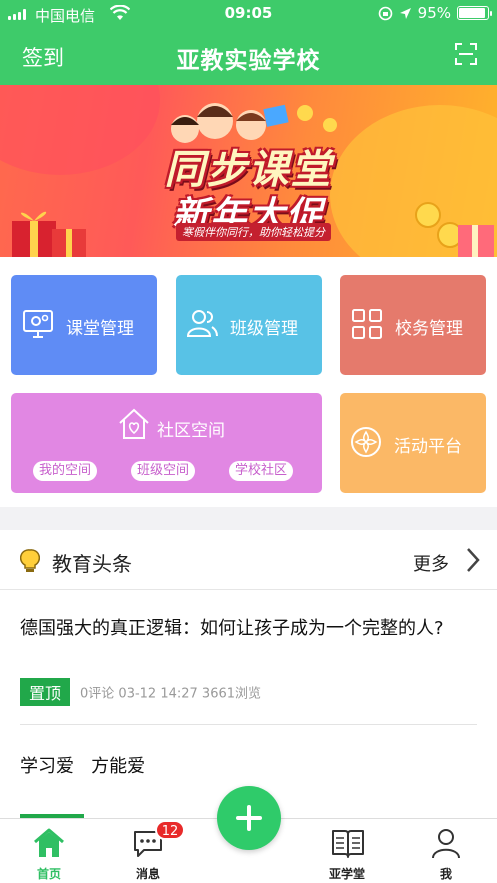 The image size is (497, 883). What do you see at coordinates (429, 329) in the screenshot?
I see `tile-school-label: 校务管理` at bounding box center [429, 329].